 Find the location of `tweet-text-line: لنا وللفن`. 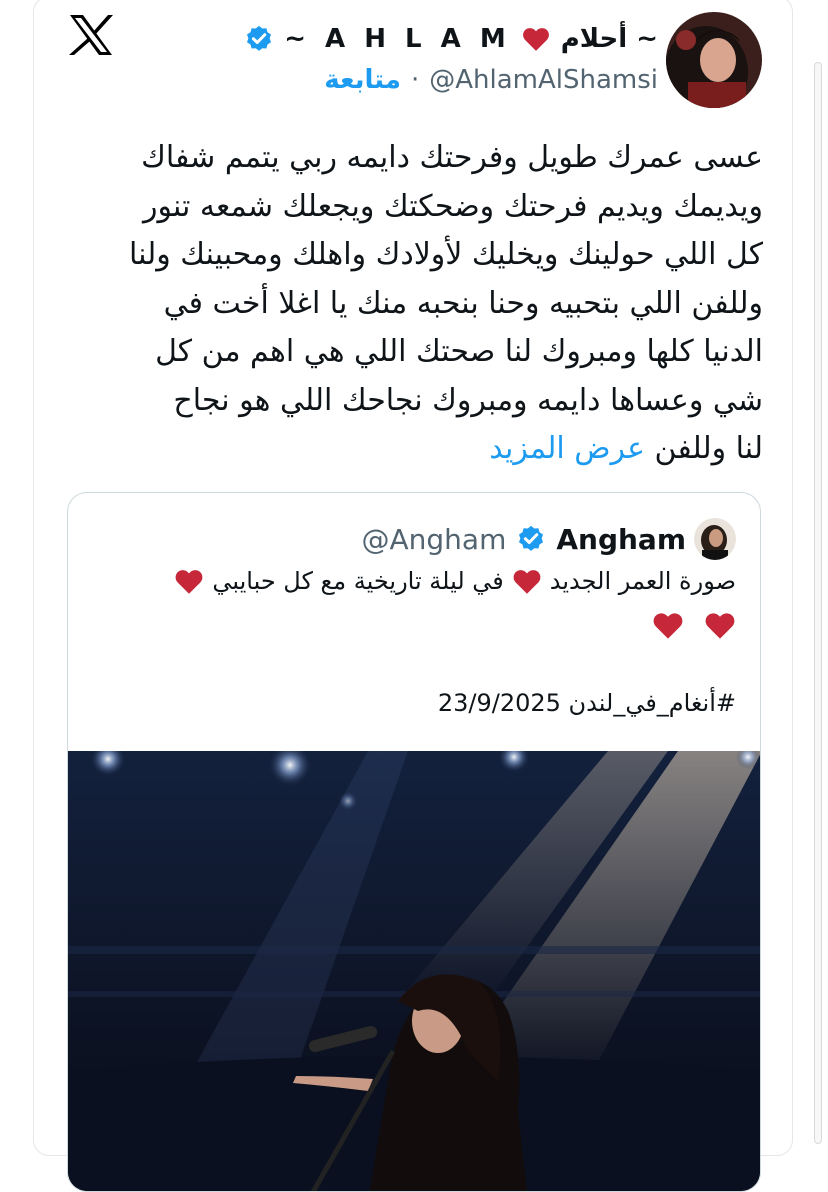

tweet-text-line: لنا وللفن is located at coordinates (708, 448).